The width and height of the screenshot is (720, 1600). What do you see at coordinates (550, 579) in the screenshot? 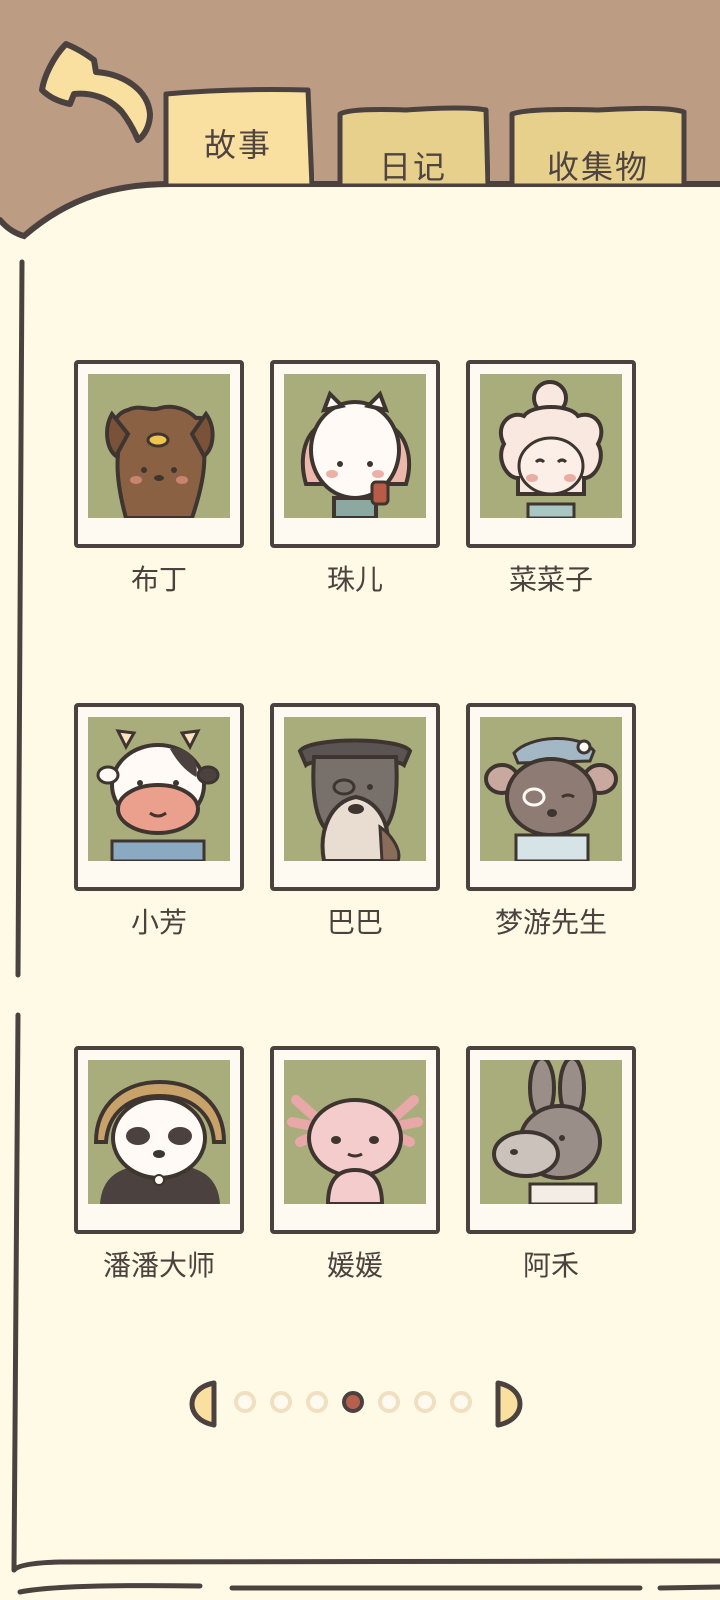
I see `character-name: 菜菜子` at bounding box center [550, 579].